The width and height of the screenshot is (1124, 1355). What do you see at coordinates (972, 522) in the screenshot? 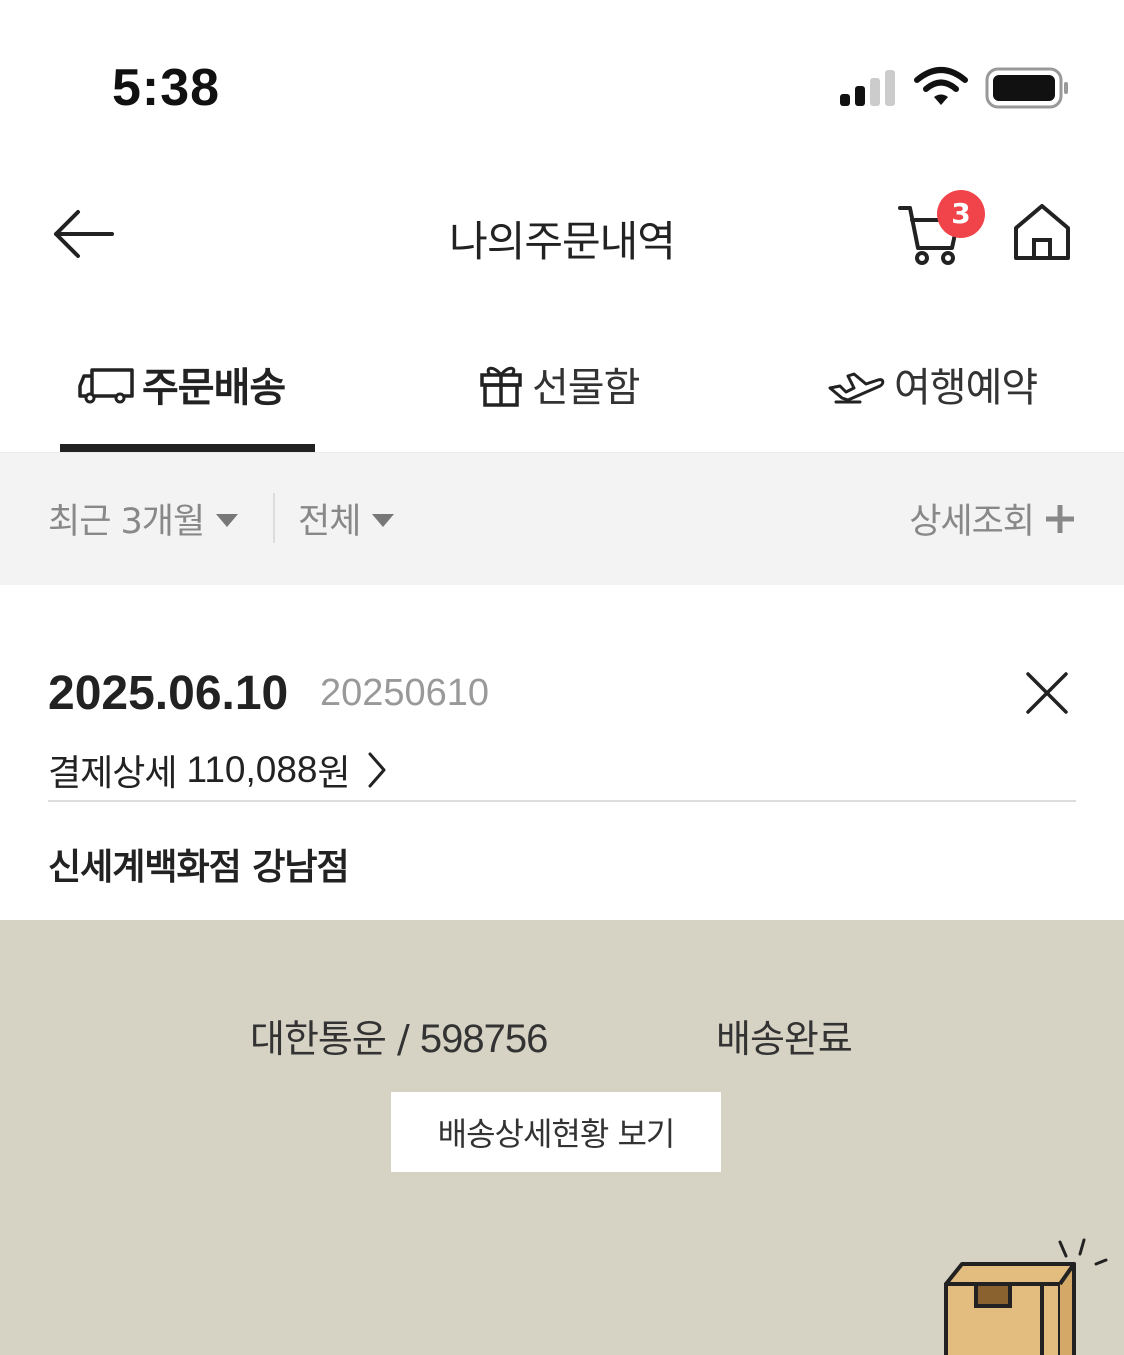
I see `detail-search-label: 상세조회` at bounding box center [972, 522].